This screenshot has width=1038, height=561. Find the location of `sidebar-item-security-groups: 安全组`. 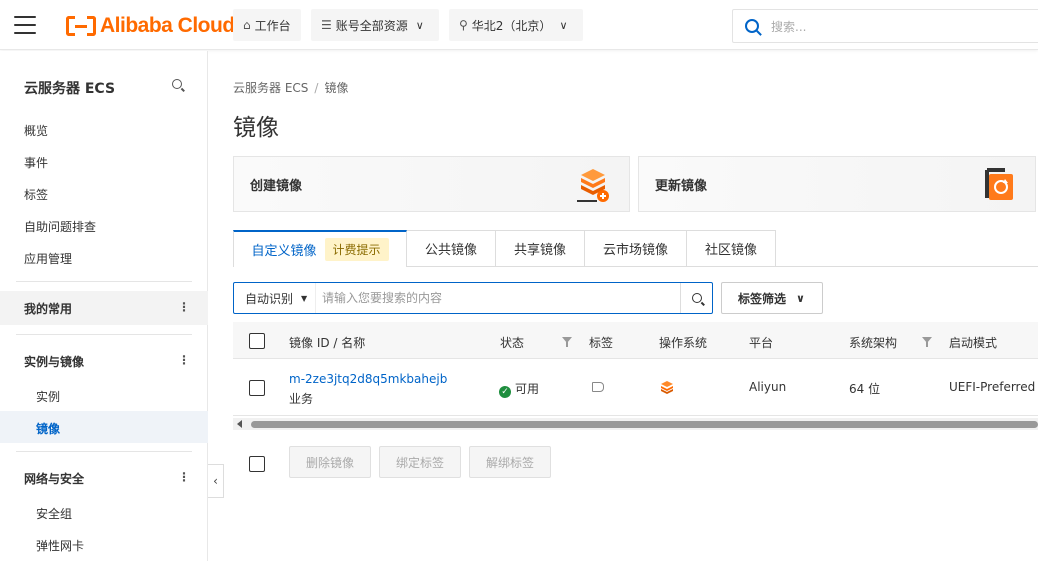

sidebar-item-security-groups: 安全组 is located at coordinates (54, 513).